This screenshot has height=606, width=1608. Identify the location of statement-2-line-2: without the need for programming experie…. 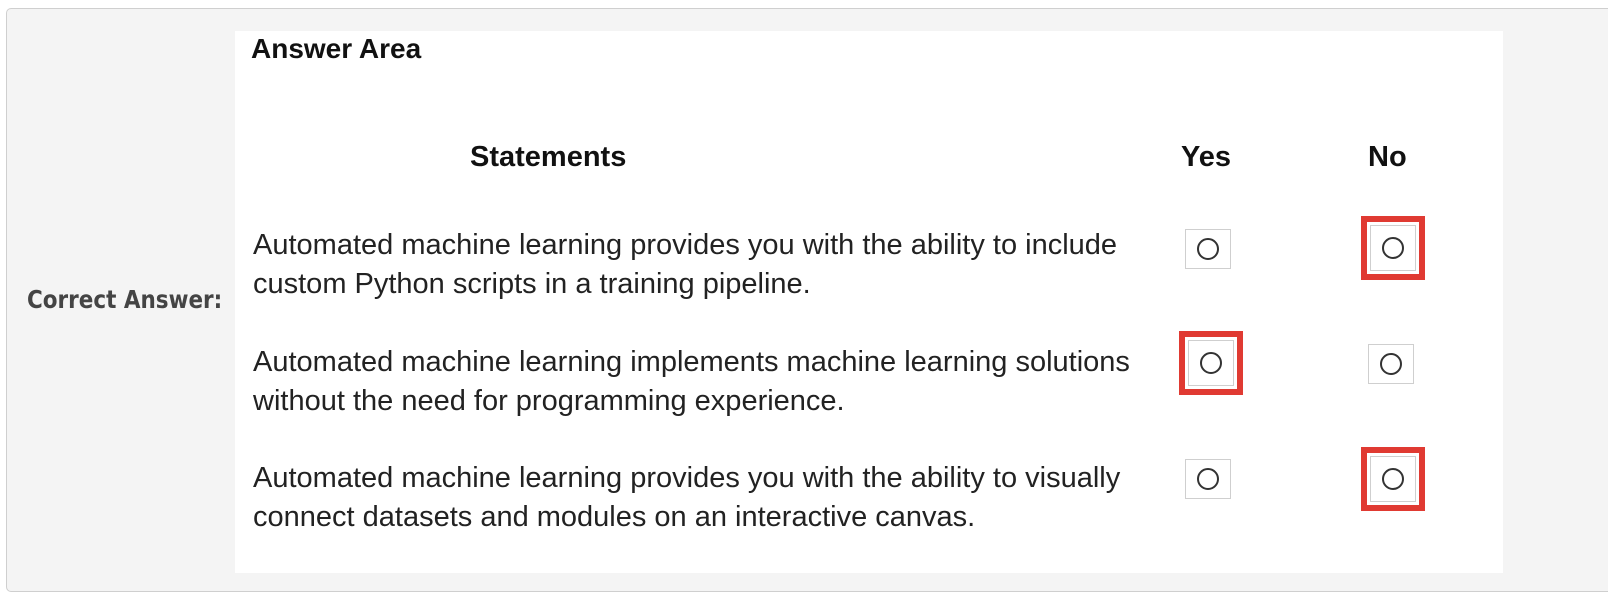
(549, 401).